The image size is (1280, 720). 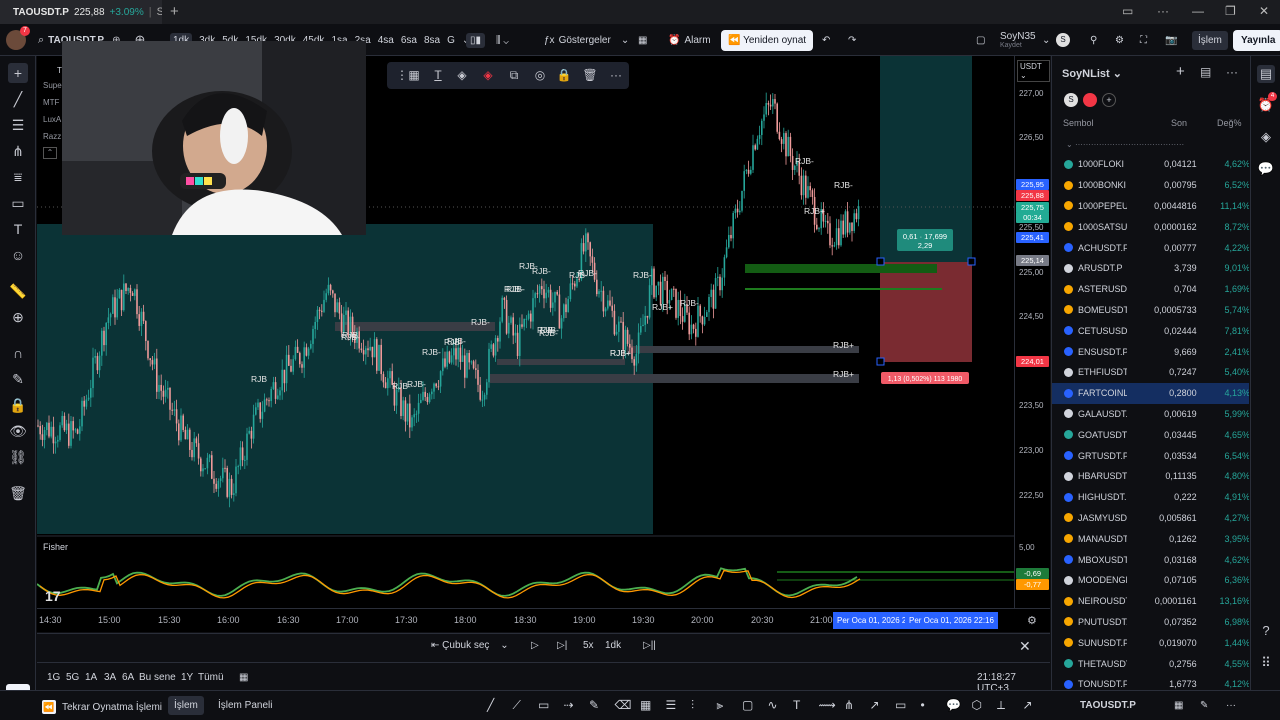 What do you see at coordinates (1119, 40) in the screenshot?
I see `settings-icon: ⚙` at bounding box center [1119, 40].